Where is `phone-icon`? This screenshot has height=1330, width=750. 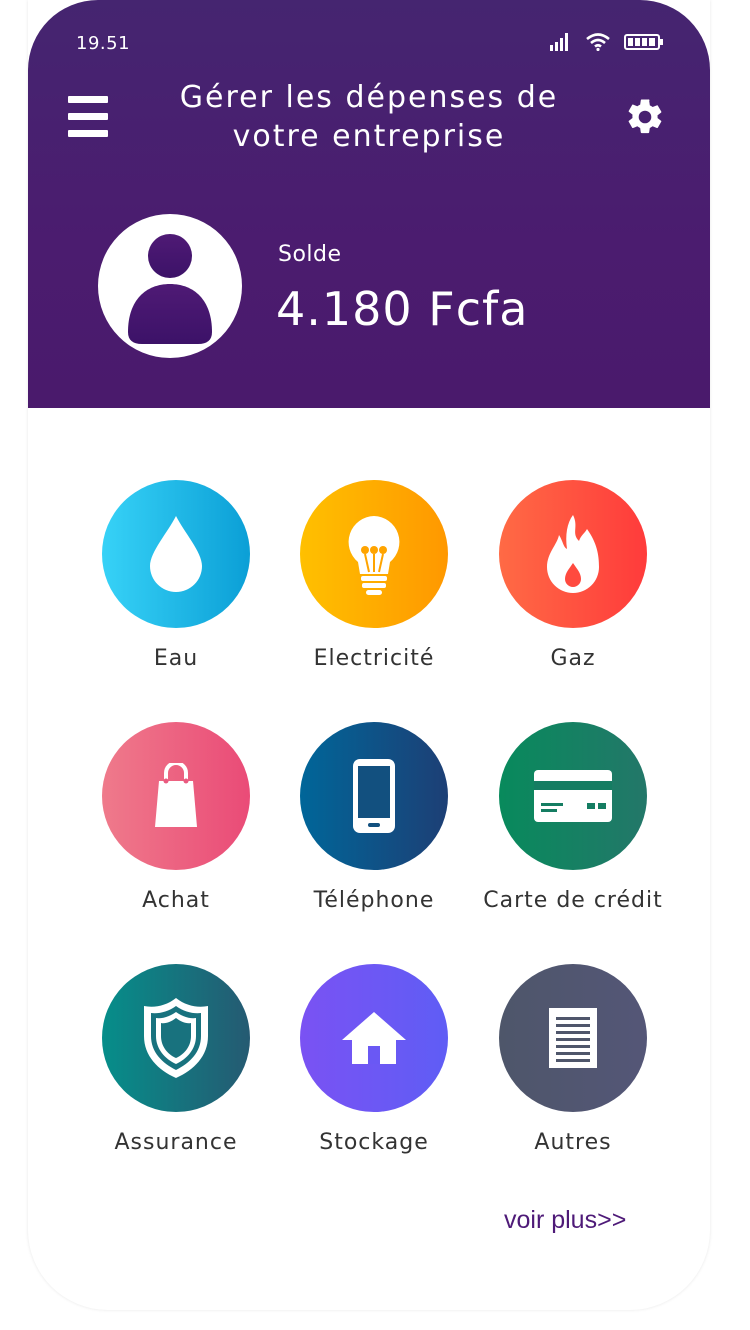
phone-icon is located at coordinates (374, 796).